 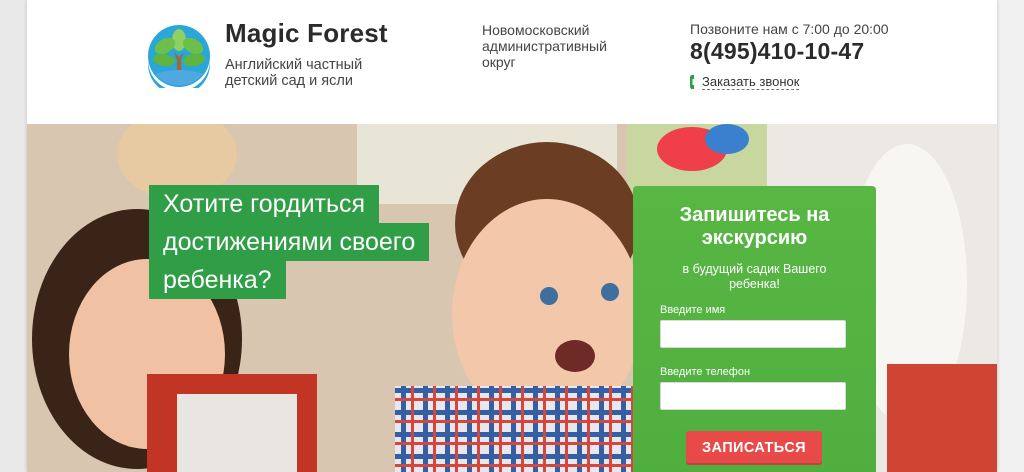 I want to click on call-hours: Позвоните нам с 7:00 до 20:00, so click(x=789, y=29).